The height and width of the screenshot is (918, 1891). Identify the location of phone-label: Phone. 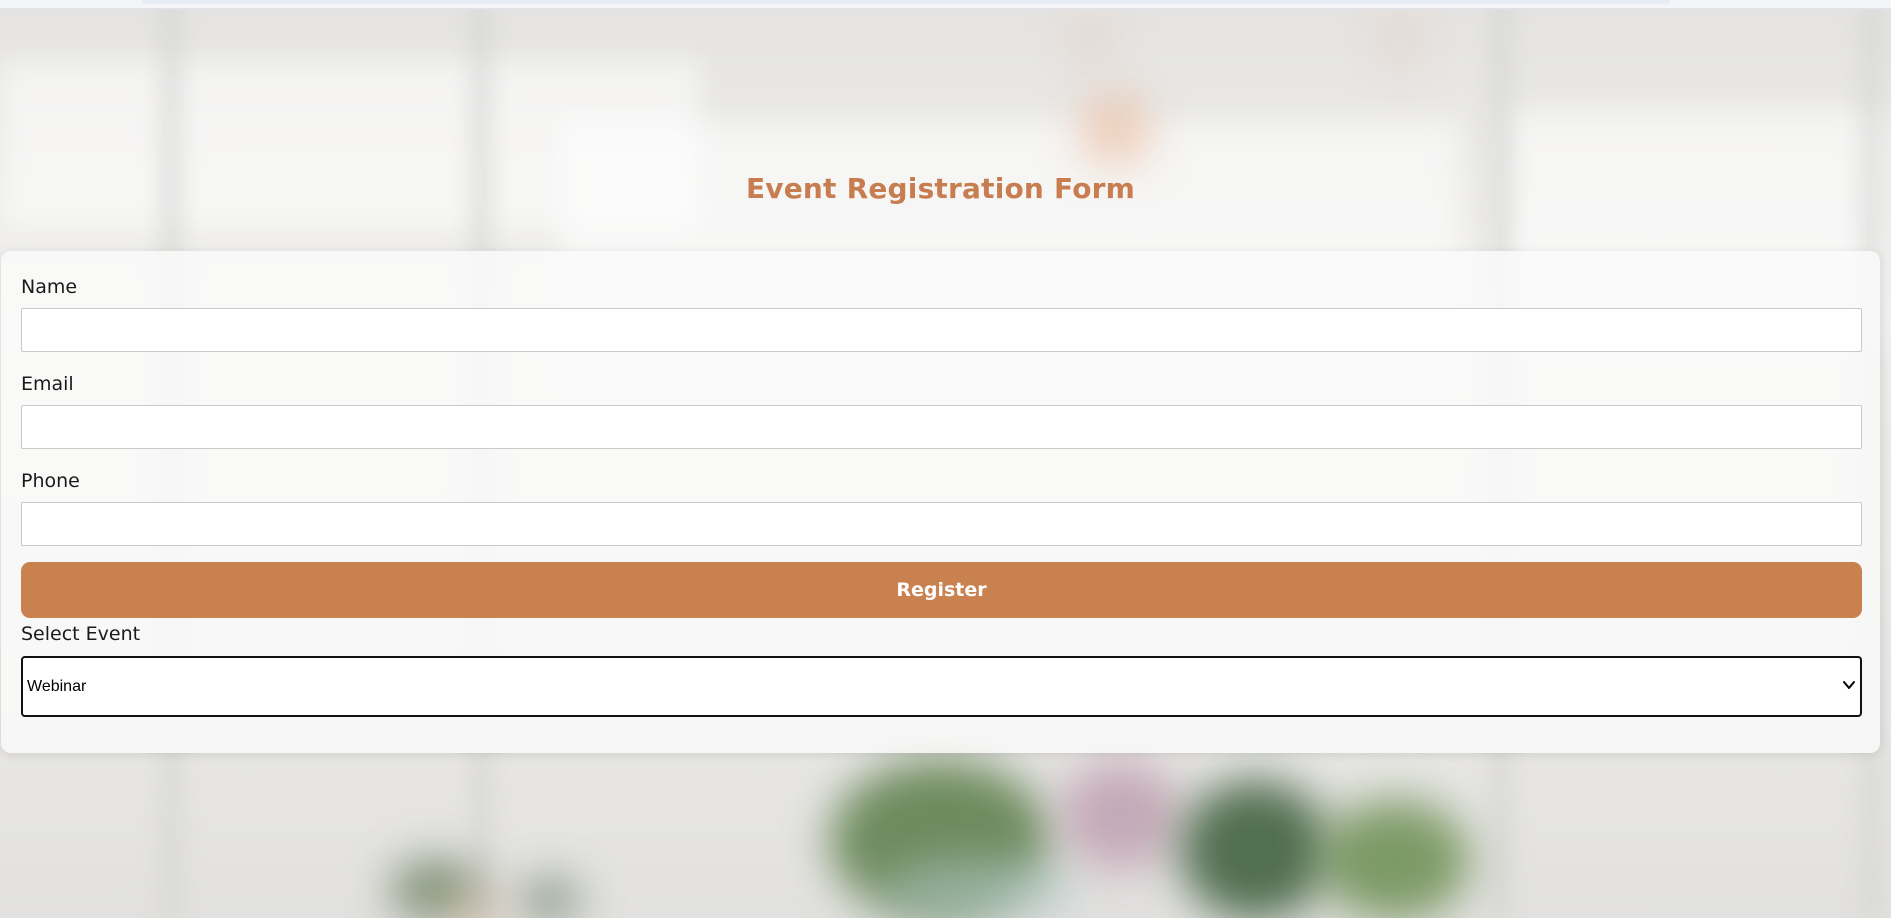
(50, 481).